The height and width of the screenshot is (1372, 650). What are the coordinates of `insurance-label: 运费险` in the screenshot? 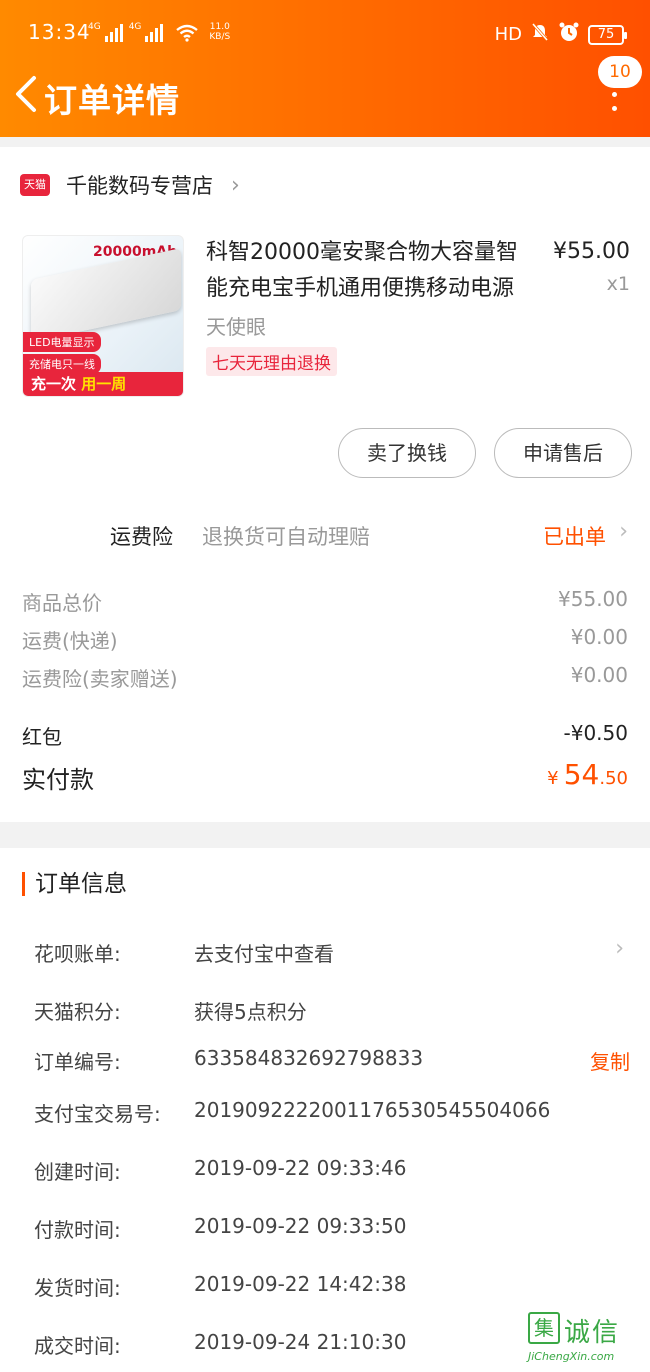 It's located at (141, 537).